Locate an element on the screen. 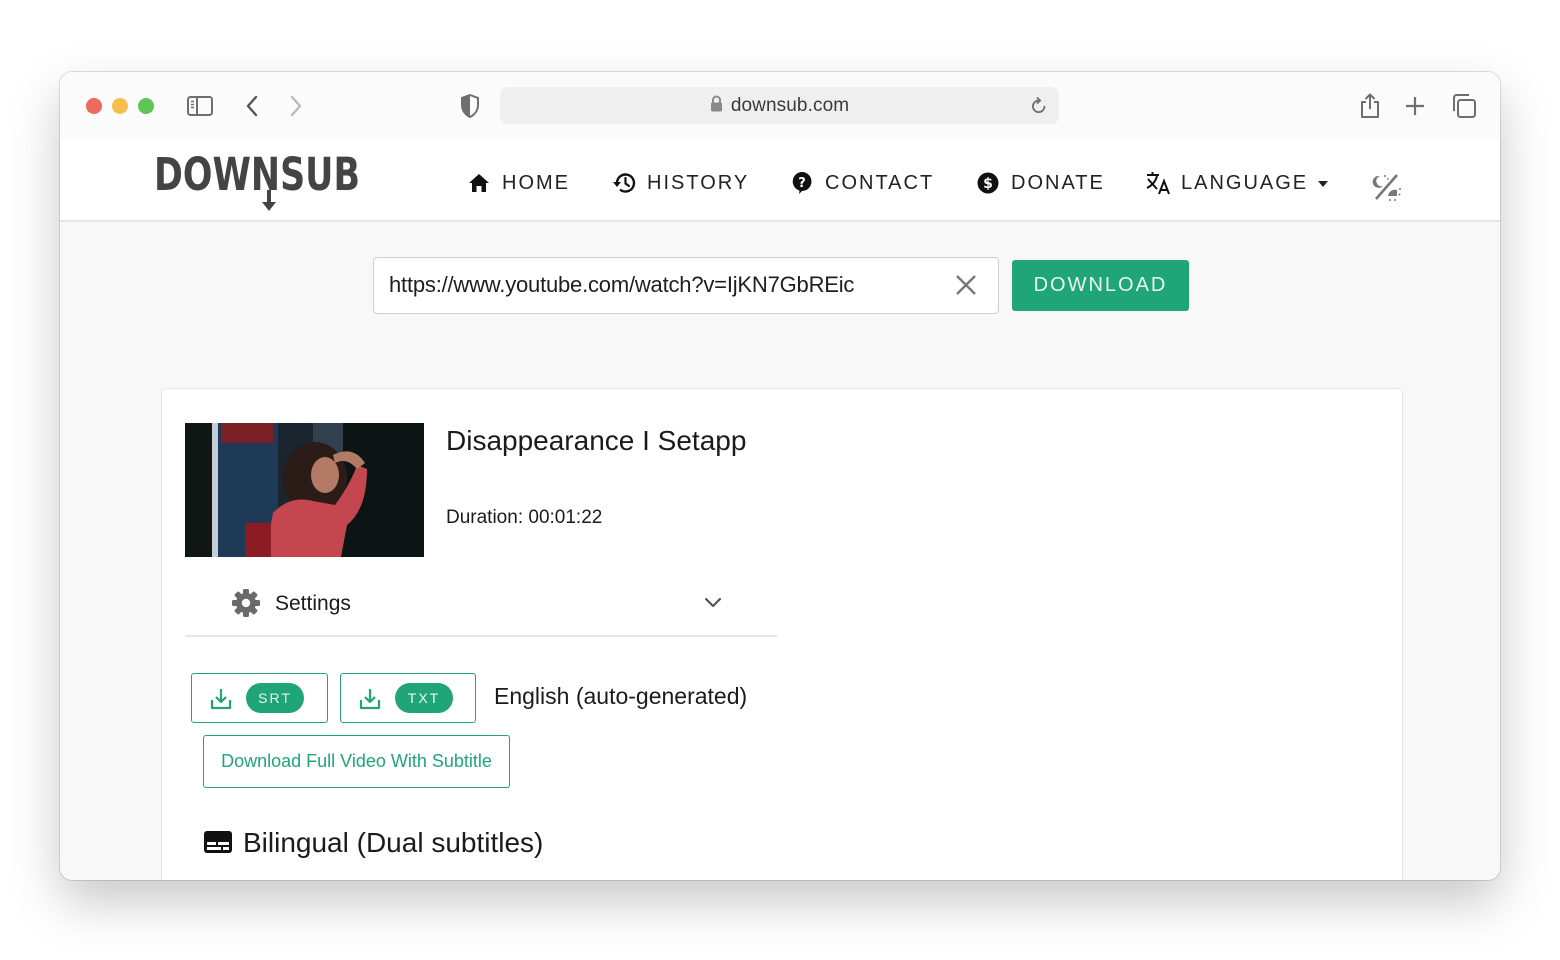  video-title: Disappearance I Setapp is located at coordinates (596, 440).